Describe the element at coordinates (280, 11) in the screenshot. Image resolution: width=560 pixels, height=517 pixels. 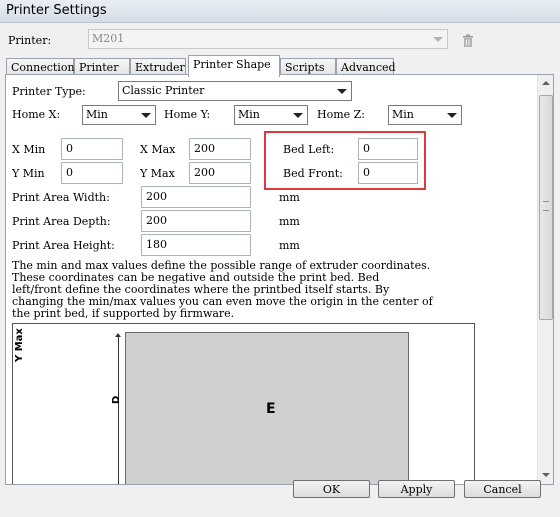
I see `title-bar: Printer Settings` at that location.